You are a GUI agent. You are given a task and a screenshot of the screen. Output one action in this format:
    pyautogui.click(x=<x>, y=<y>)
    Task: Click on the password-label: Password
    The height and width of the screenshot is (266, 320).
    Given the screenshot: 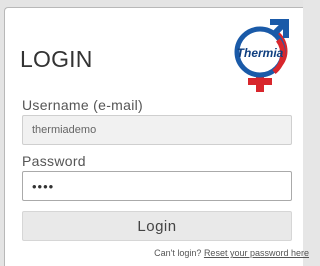 What is the action you would take?
    pyautogui.click(x=54, y=161)
    